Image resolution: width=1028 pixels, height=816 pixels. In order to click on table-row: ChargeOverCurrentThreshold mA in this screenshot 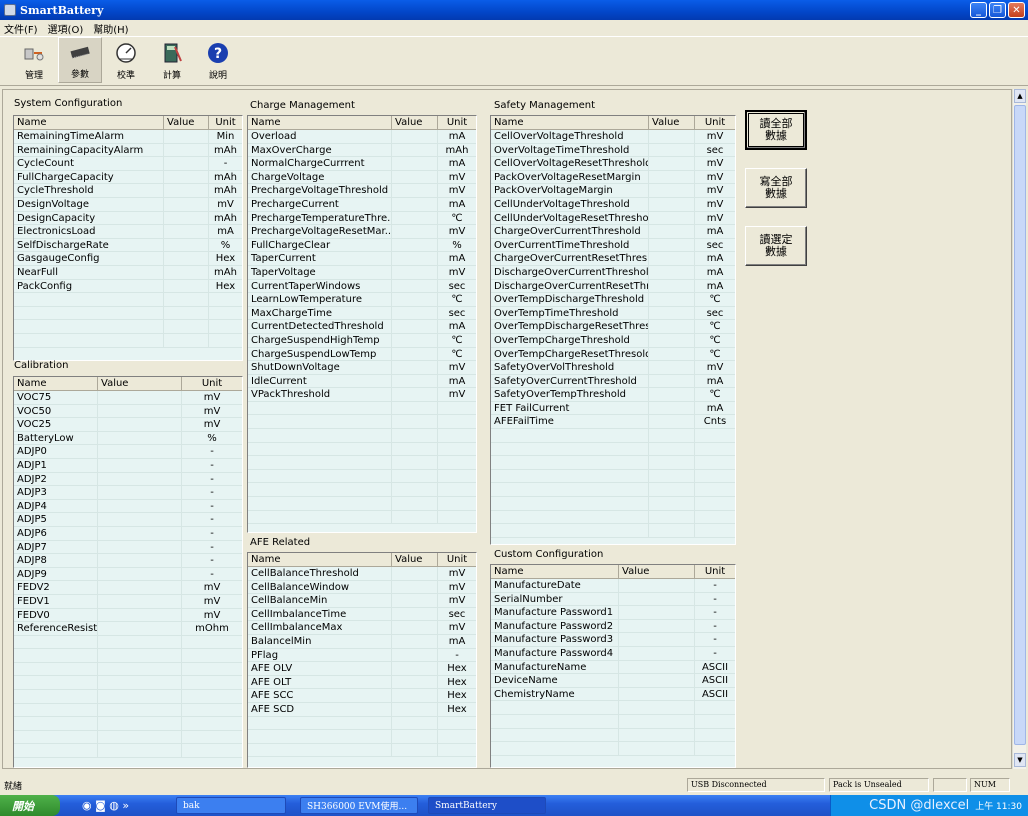, I will do `click(613, 232)`.